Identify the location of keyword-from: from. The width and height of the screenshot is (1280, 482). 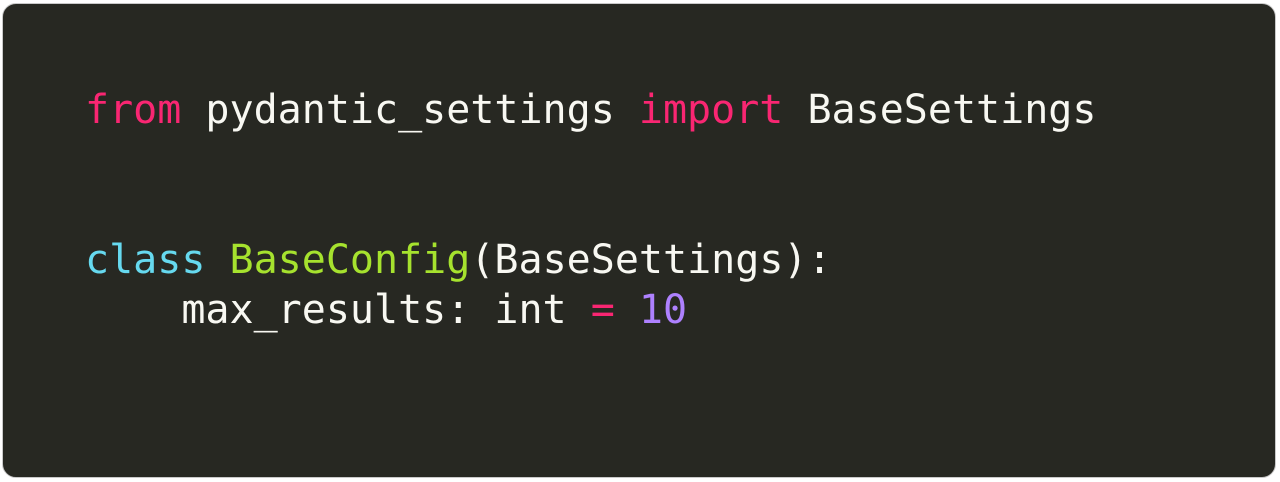
(133, 110).